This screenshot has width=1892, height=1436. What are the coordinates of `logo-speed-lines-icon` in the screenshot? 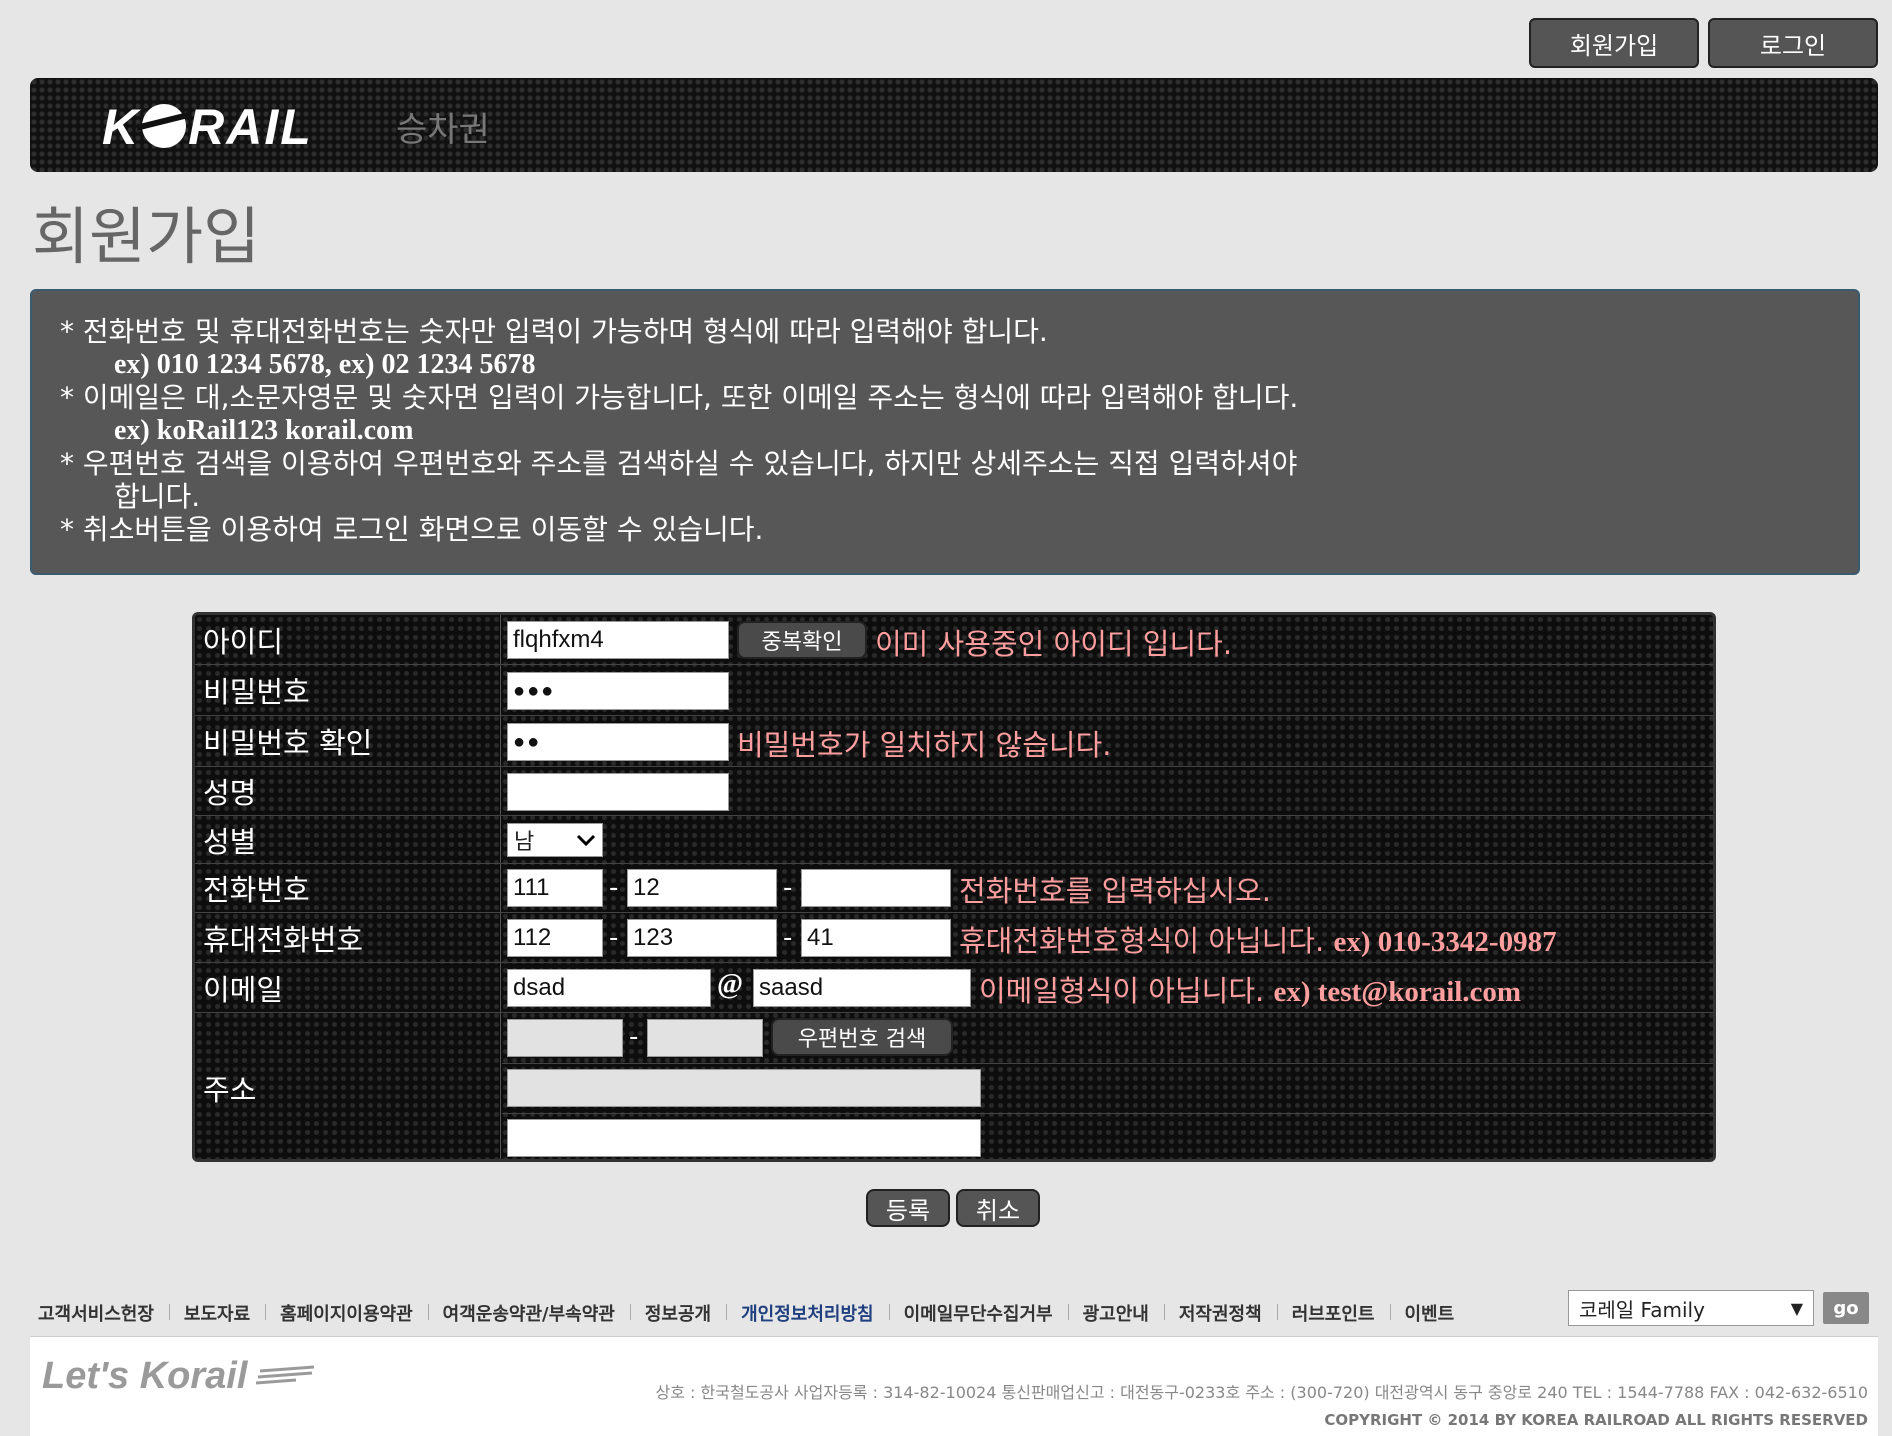 It's located at (285, 1375).